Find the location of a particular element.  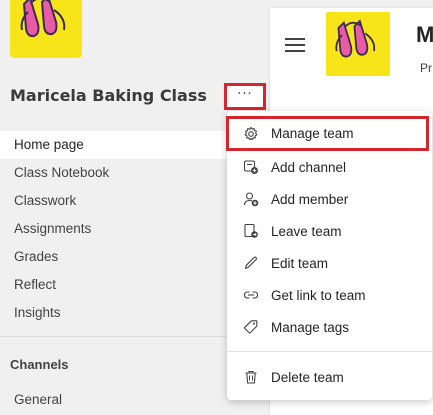

team-avatar is located at coordinates (46, 29).